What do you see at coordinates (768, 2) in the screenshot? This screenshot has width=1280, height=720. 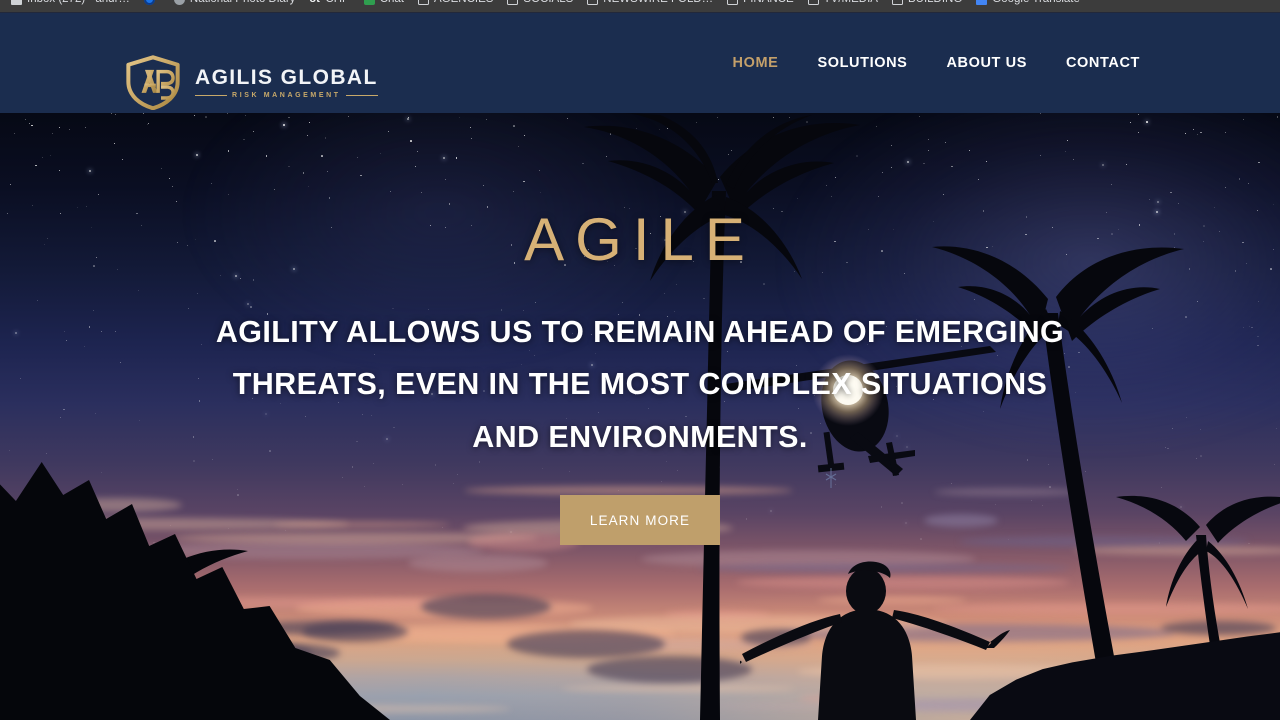 I see `bookmark-label: FINANCE` at bounding box center [768, 2].